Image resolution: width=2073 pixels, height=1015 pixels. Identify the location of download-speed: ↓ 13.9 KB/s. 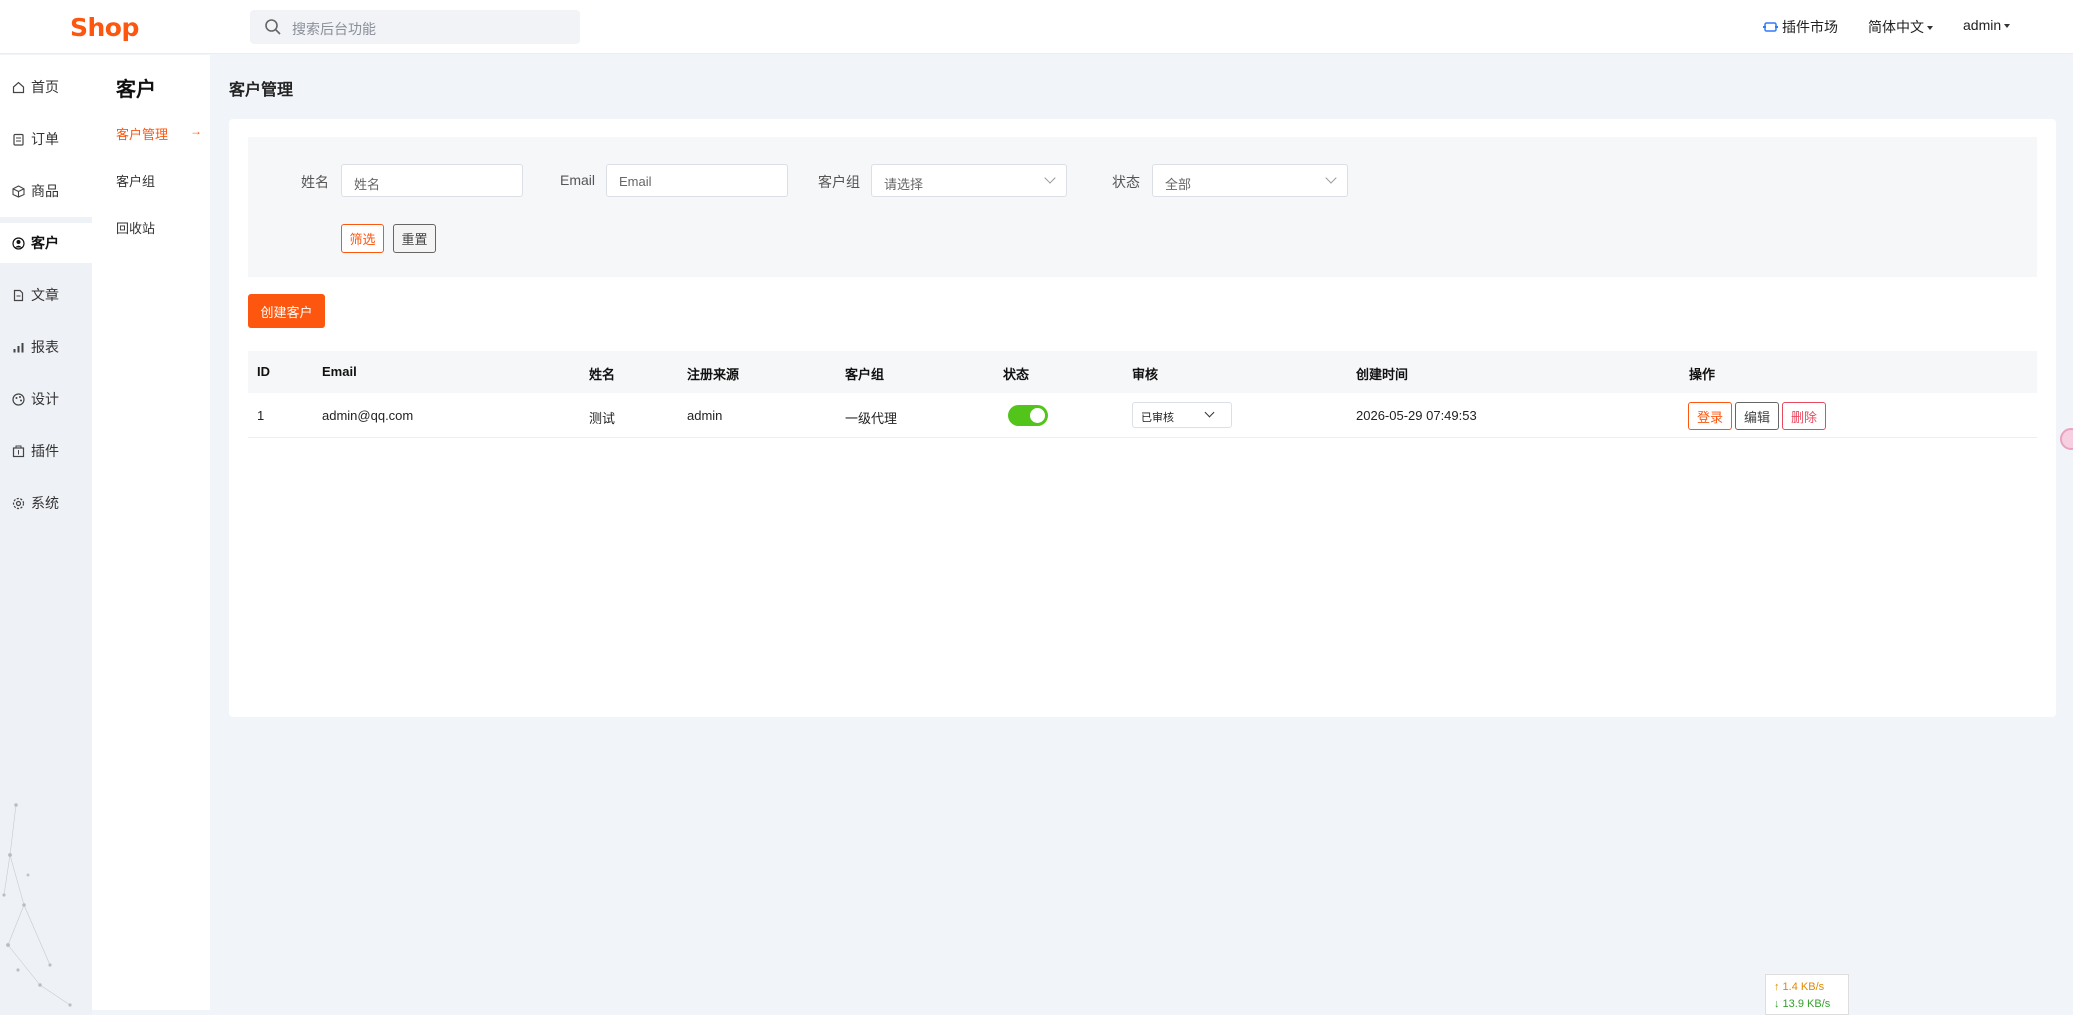
(1802, 1004).